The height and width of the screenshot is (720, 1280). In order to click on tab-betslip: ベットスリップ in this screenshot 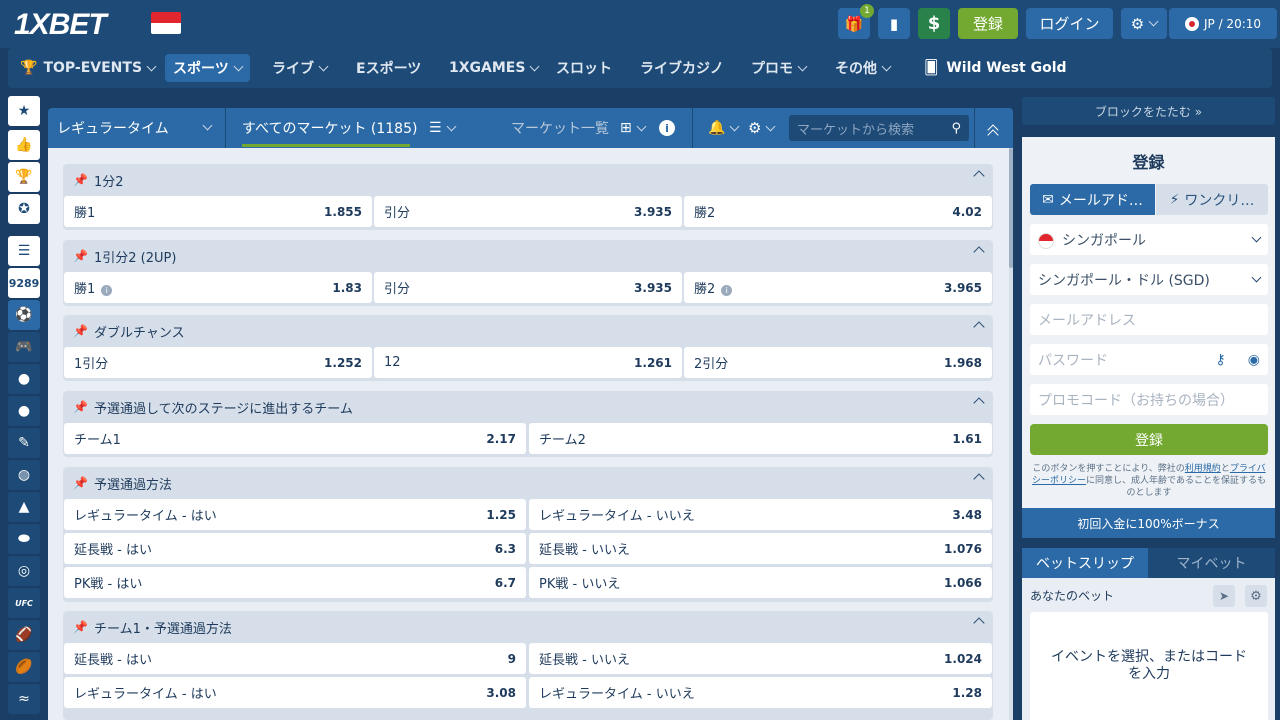, I will do `click(1085, 563)`.